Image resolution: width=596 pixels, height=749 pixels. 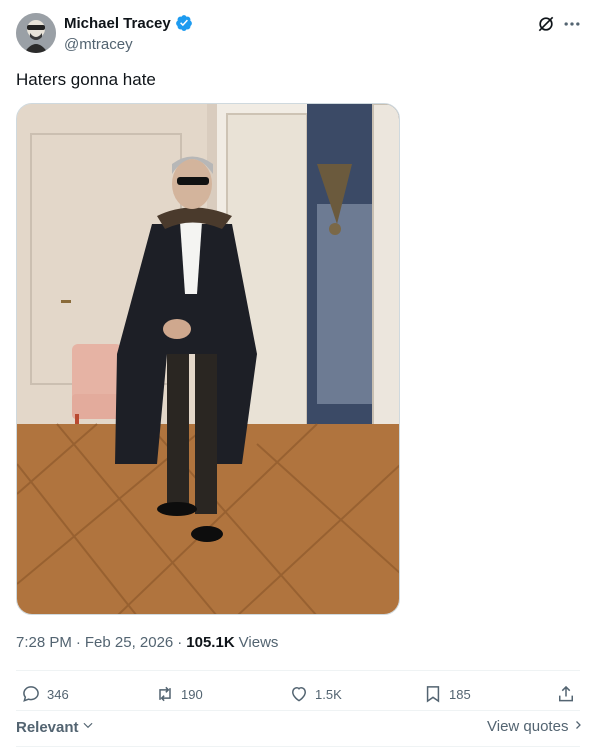 What do you see at coordinates (258, 642) in the screenshot?
I see `views-label: Views` at bounding box center [258, 642].